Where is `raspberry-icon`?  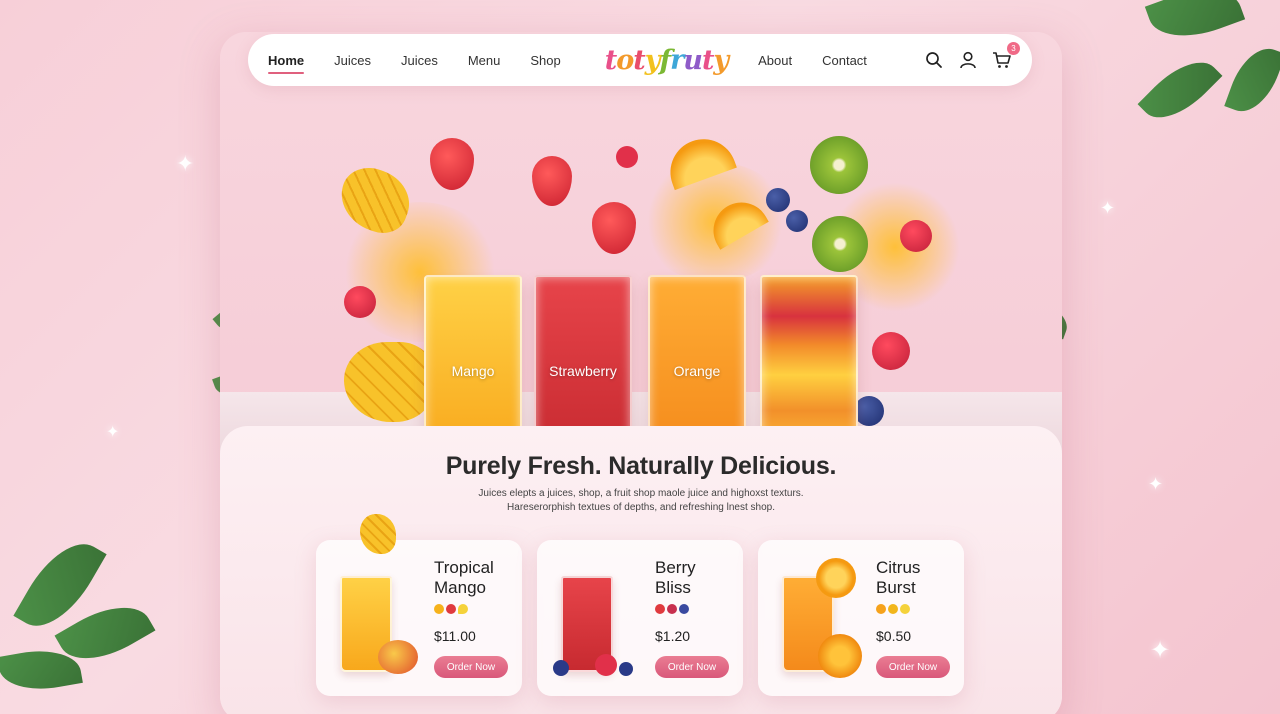 raspberry-icon is located at coordinates (672, 609).